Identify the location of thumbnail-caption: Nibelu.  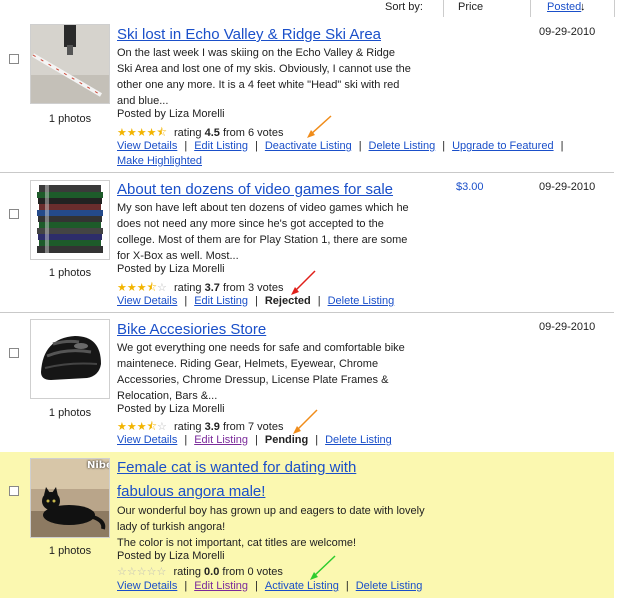
(98, 465).